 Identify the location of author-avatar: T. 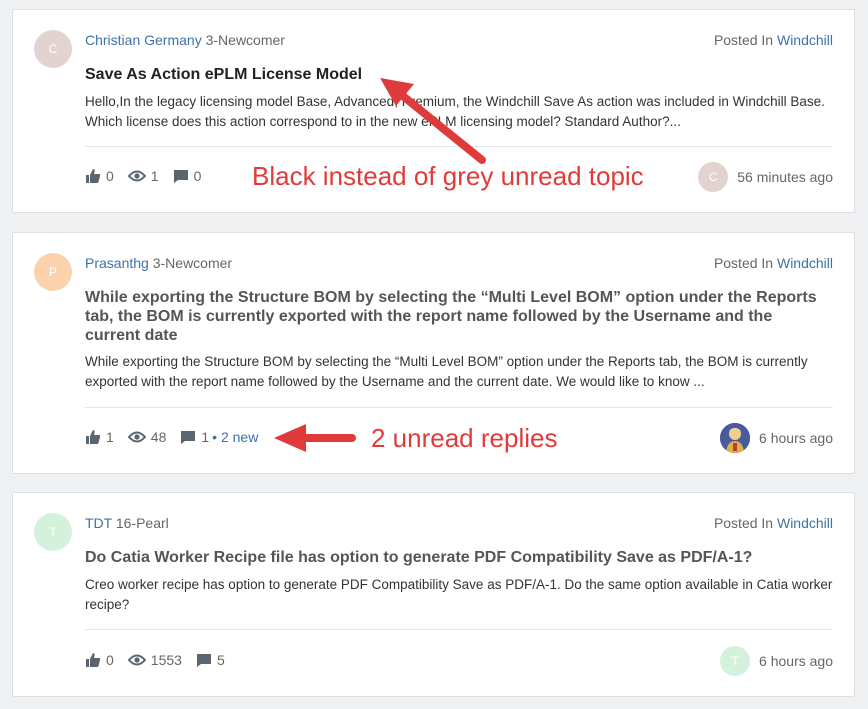
(53, 532).